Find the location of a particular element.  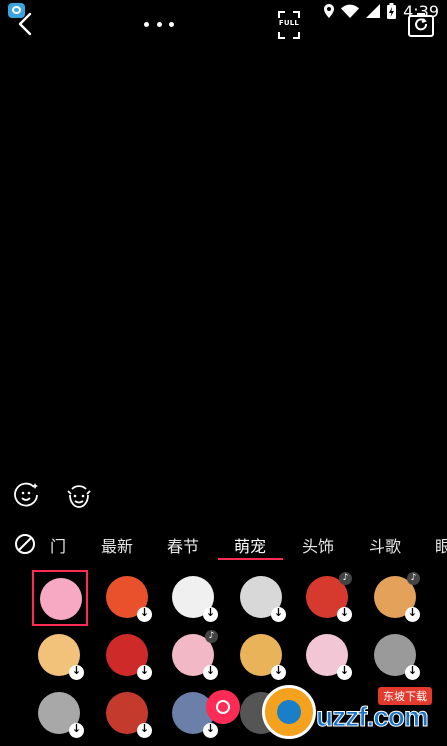

tab-cute-pets: 萌宠 is located at coordinates (250, 545).